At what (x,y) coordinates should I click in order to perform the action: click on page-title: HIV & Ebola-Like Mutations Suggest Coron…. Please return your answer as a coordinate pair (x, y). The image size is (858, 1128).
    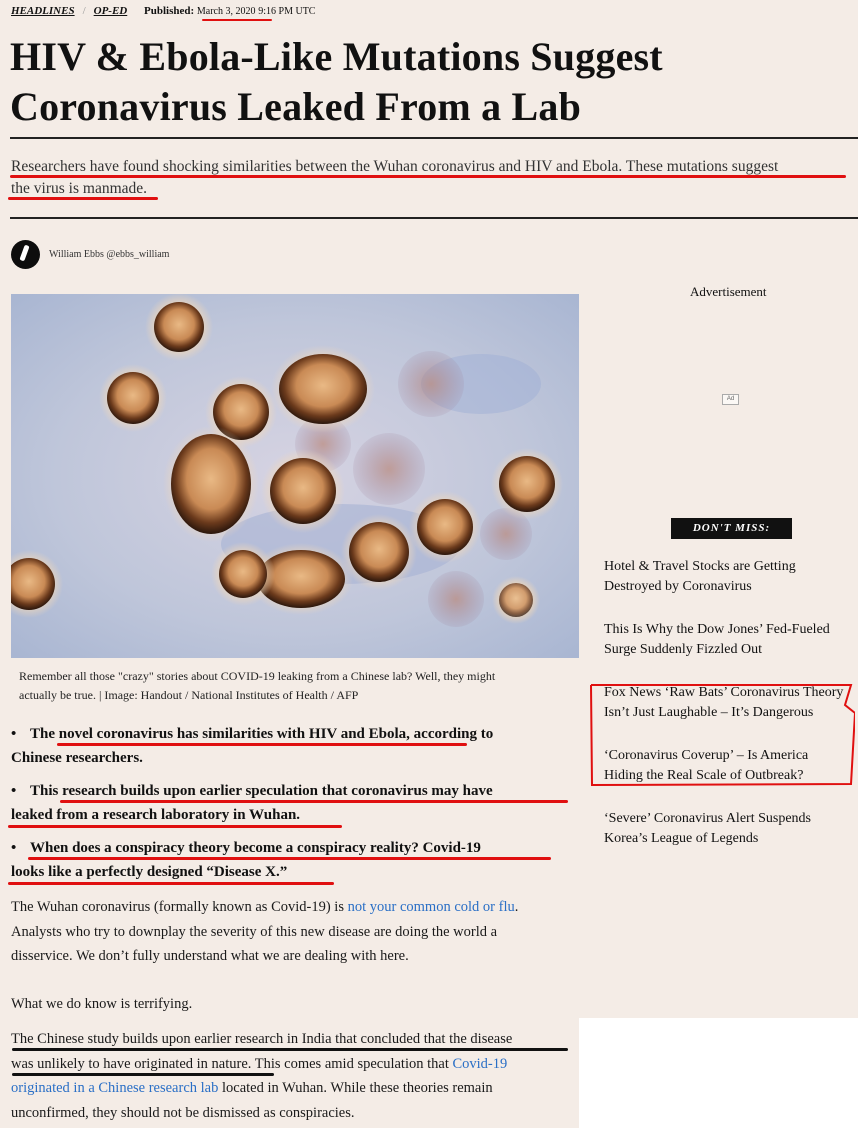
    Looking at the image, I should click on (430, 82).